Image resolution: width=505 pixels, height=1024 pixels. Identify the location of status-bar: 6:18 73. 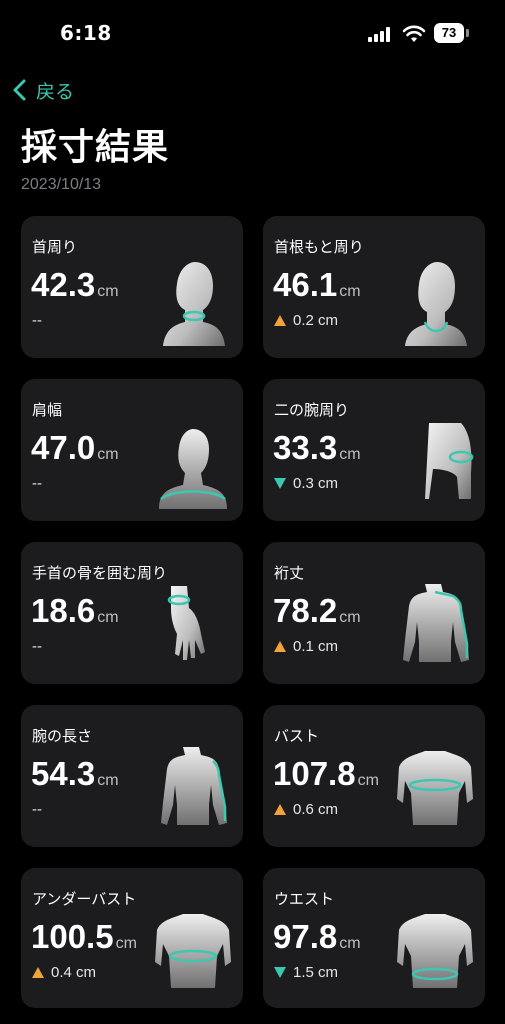
(252, 33).